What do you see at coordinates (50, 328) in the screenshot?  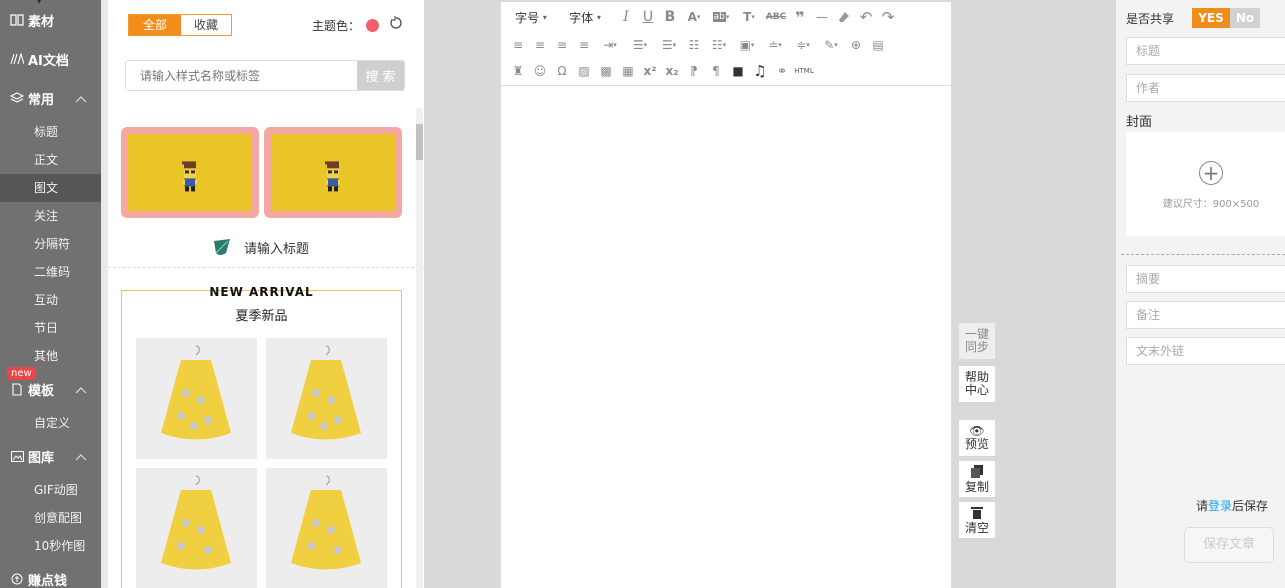 I see `nav-item-festival: 节日` at bounding box center [50, 328].